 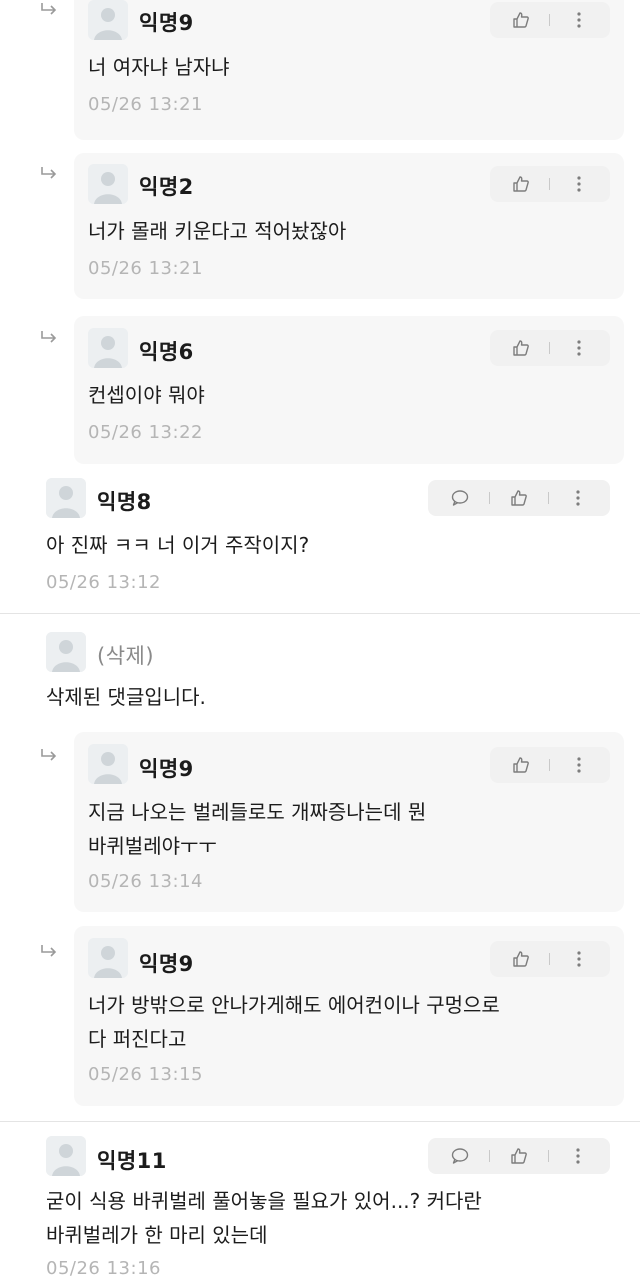 What do you see at coordinates (159, 67) in the screenshot?
I see `comment-content: 너 여자냐 남자냐` at bounding box center [159, 67].